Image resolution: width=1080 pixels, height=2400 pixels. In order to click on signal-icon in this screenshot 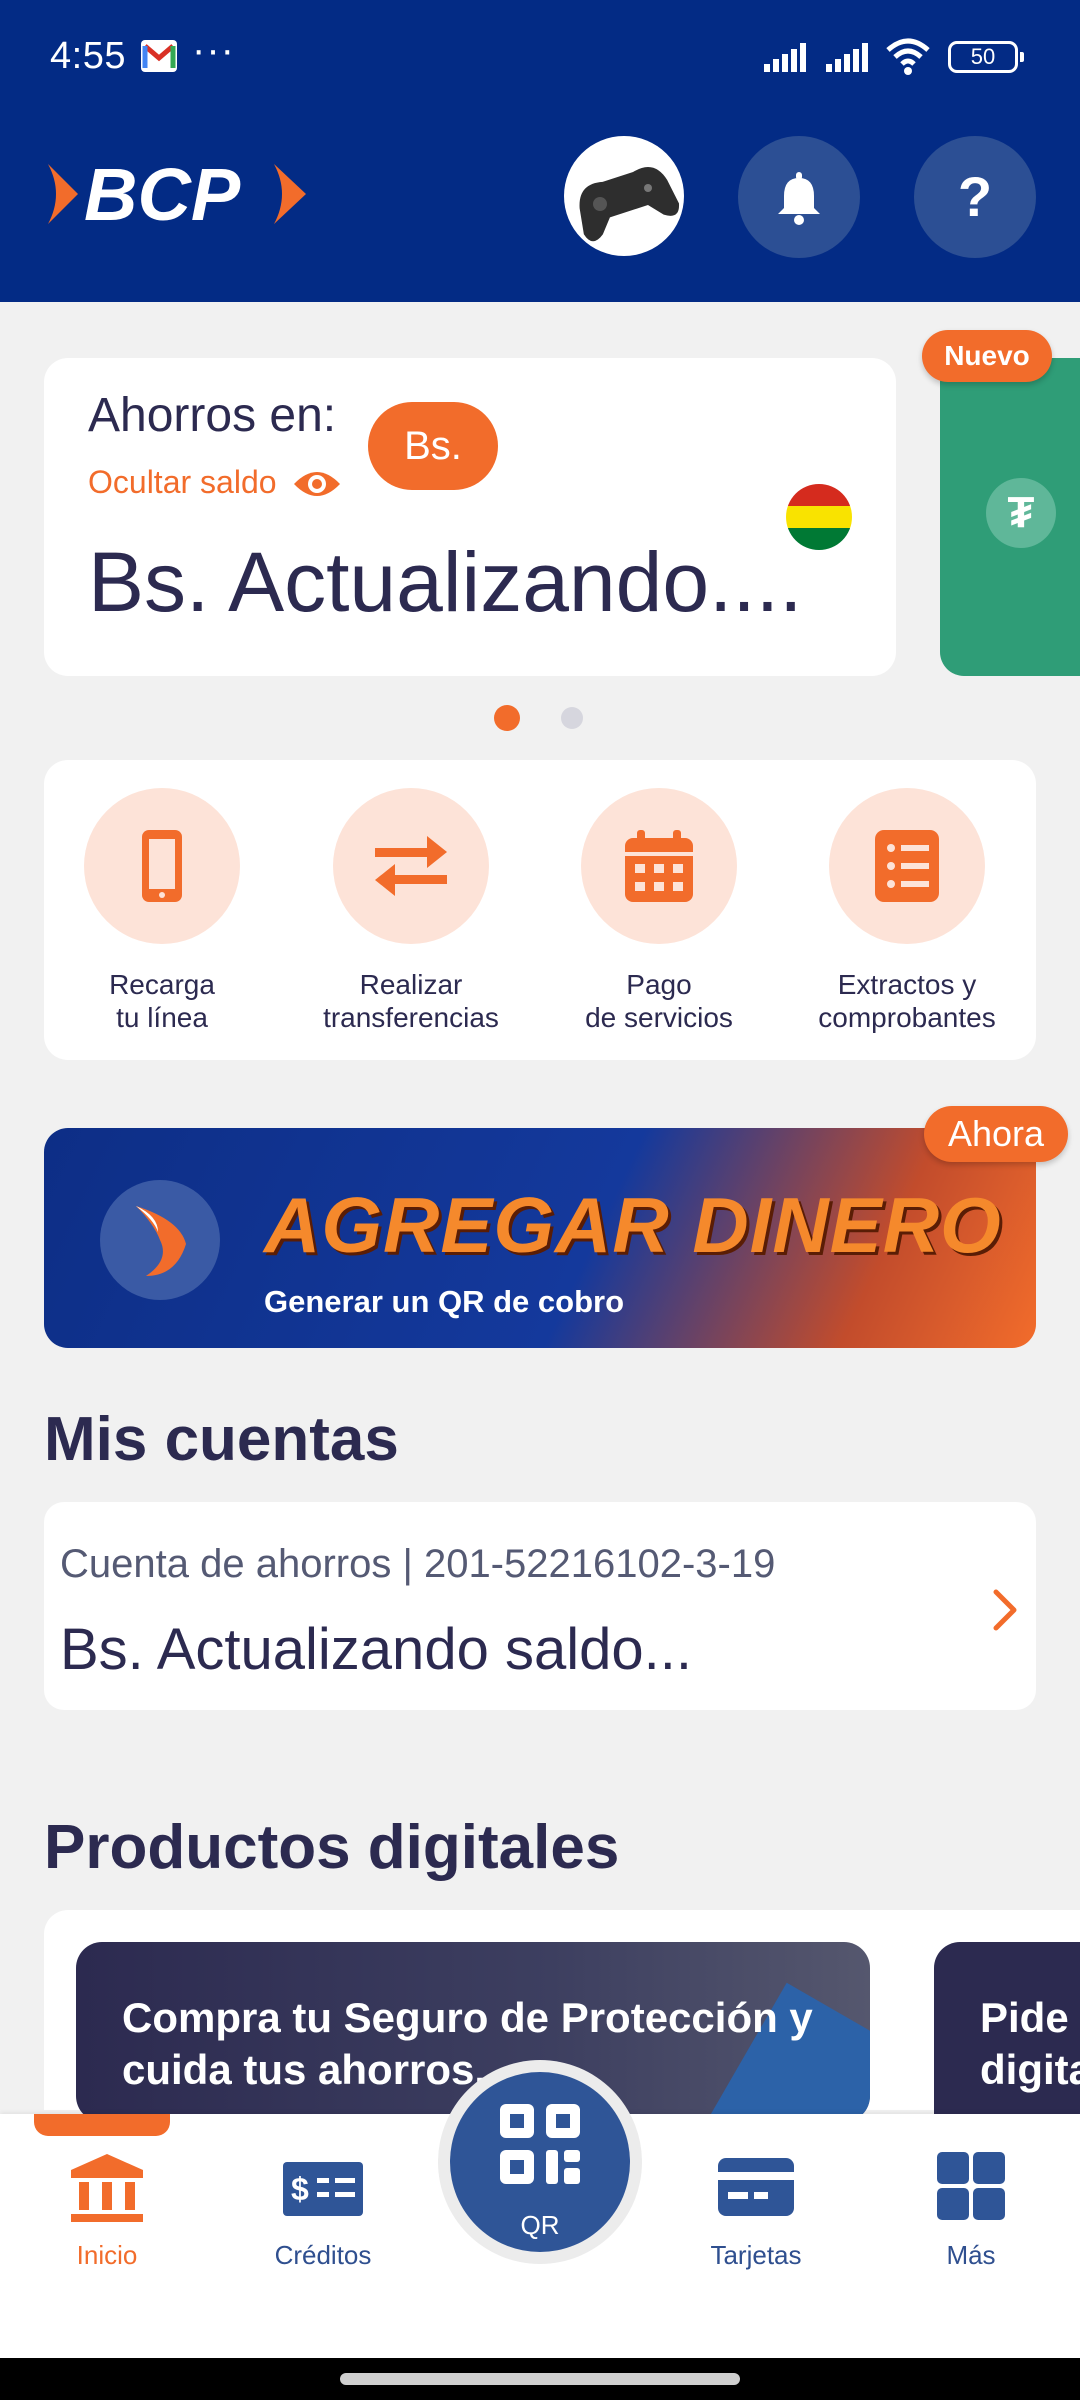, I will do `click(785, 57)`.